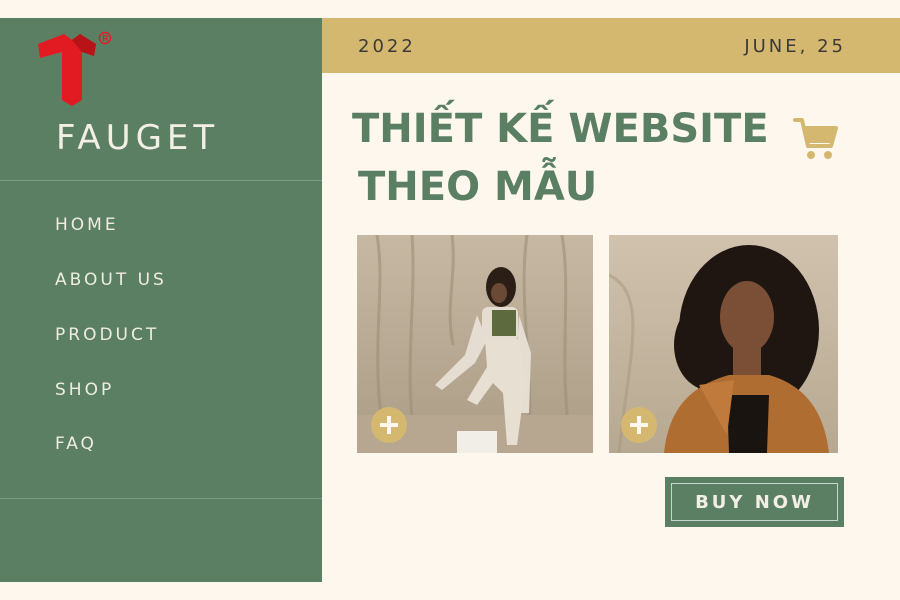 This screenshot has height=600, width=900. I want to click on buy-now-label: BUY NOW, so click(754, 502).